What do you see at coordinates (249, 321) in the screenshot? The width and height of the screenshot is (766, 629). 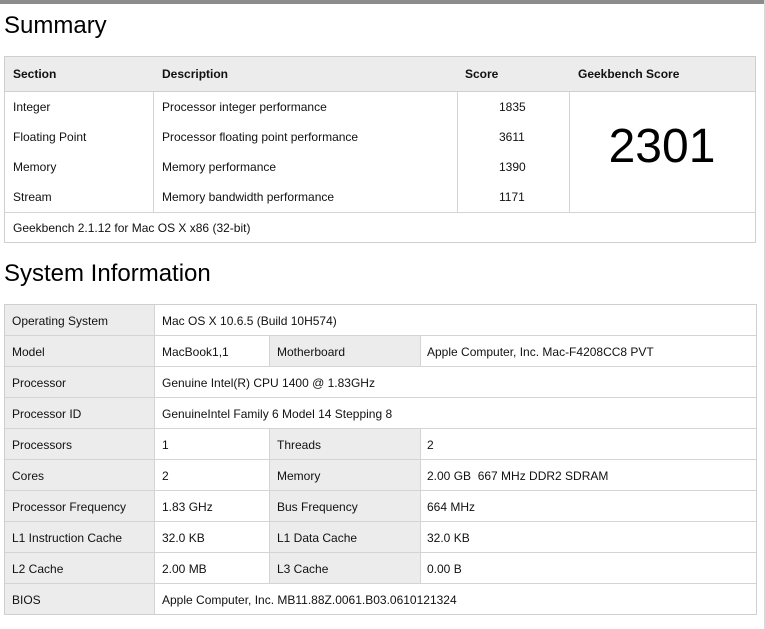 I see `sysinfo-value: Mac OS X 10.6.5 (Build 10H574)` at bounding box center [249, 321].